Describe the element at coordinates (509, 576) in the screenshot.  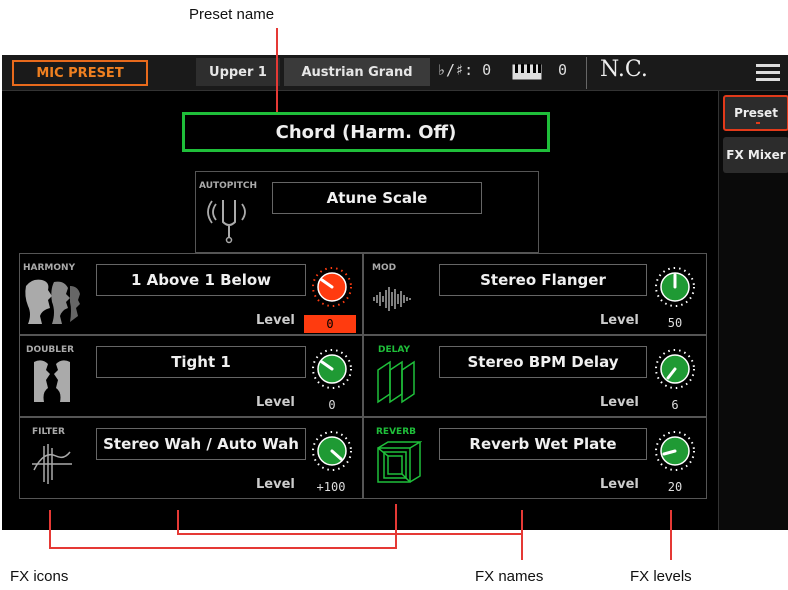
I see `callout-fx-names: FX names` at that location.